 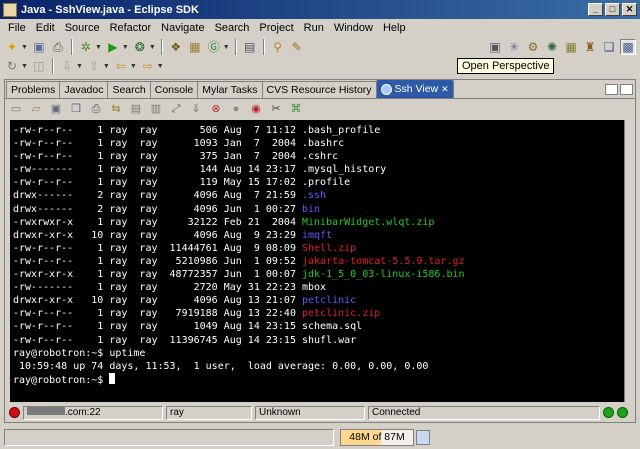 I want to click on cvs-perspective-icon: ▦, so click(x=571, y=47).